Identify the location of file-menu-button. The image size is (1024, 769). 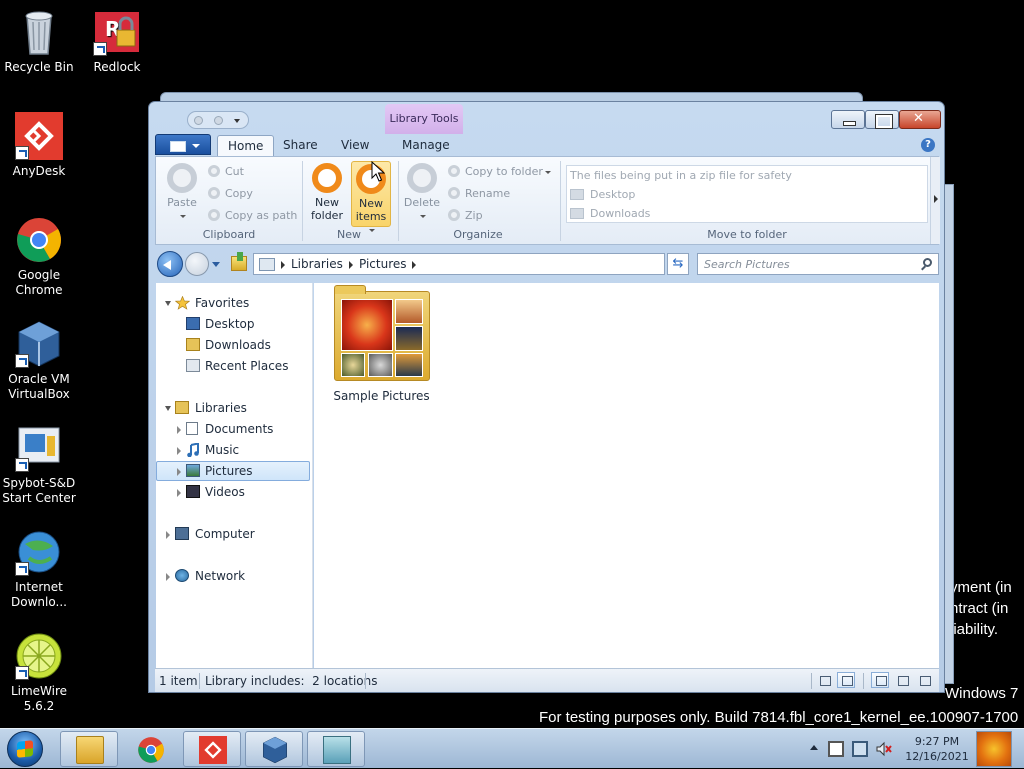
(183, 144).